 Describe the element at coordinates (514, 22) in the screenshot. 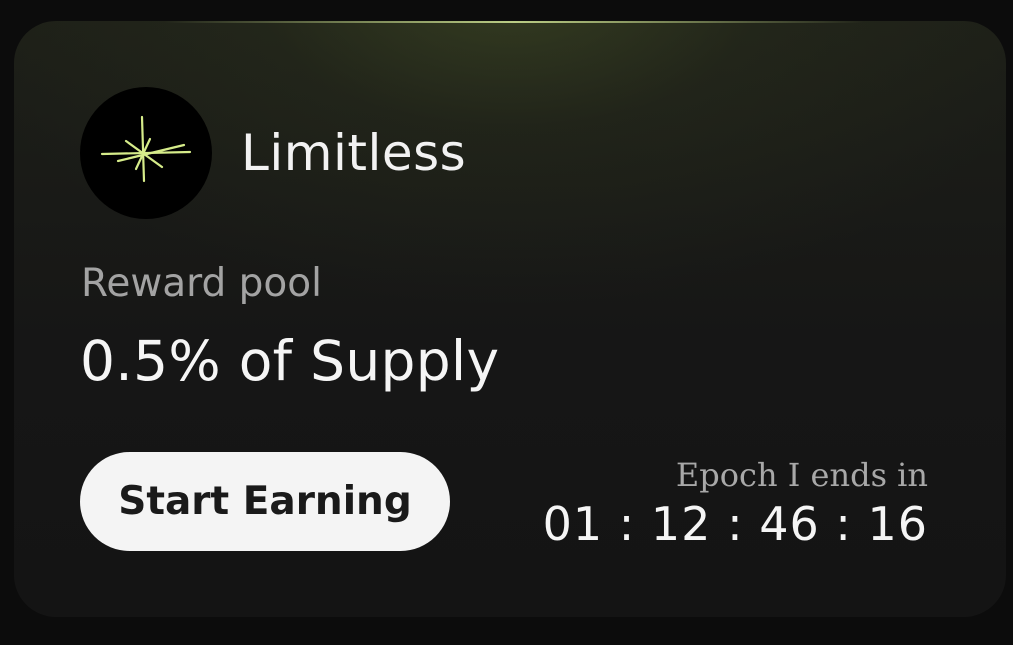

I see `card-top-glow` at that location.